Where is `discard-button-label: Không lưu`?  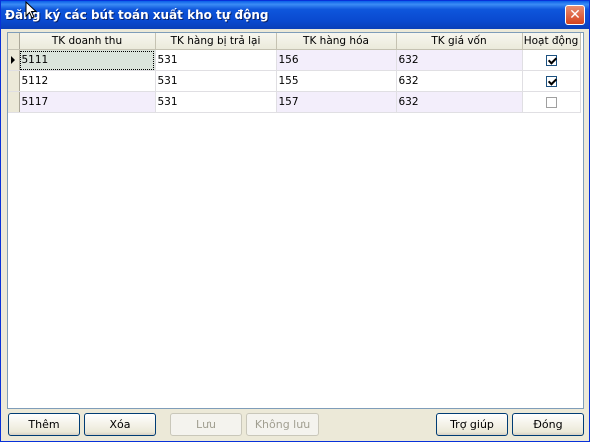 discard-button-label: Không lưu is located at coordinates (282, 424).